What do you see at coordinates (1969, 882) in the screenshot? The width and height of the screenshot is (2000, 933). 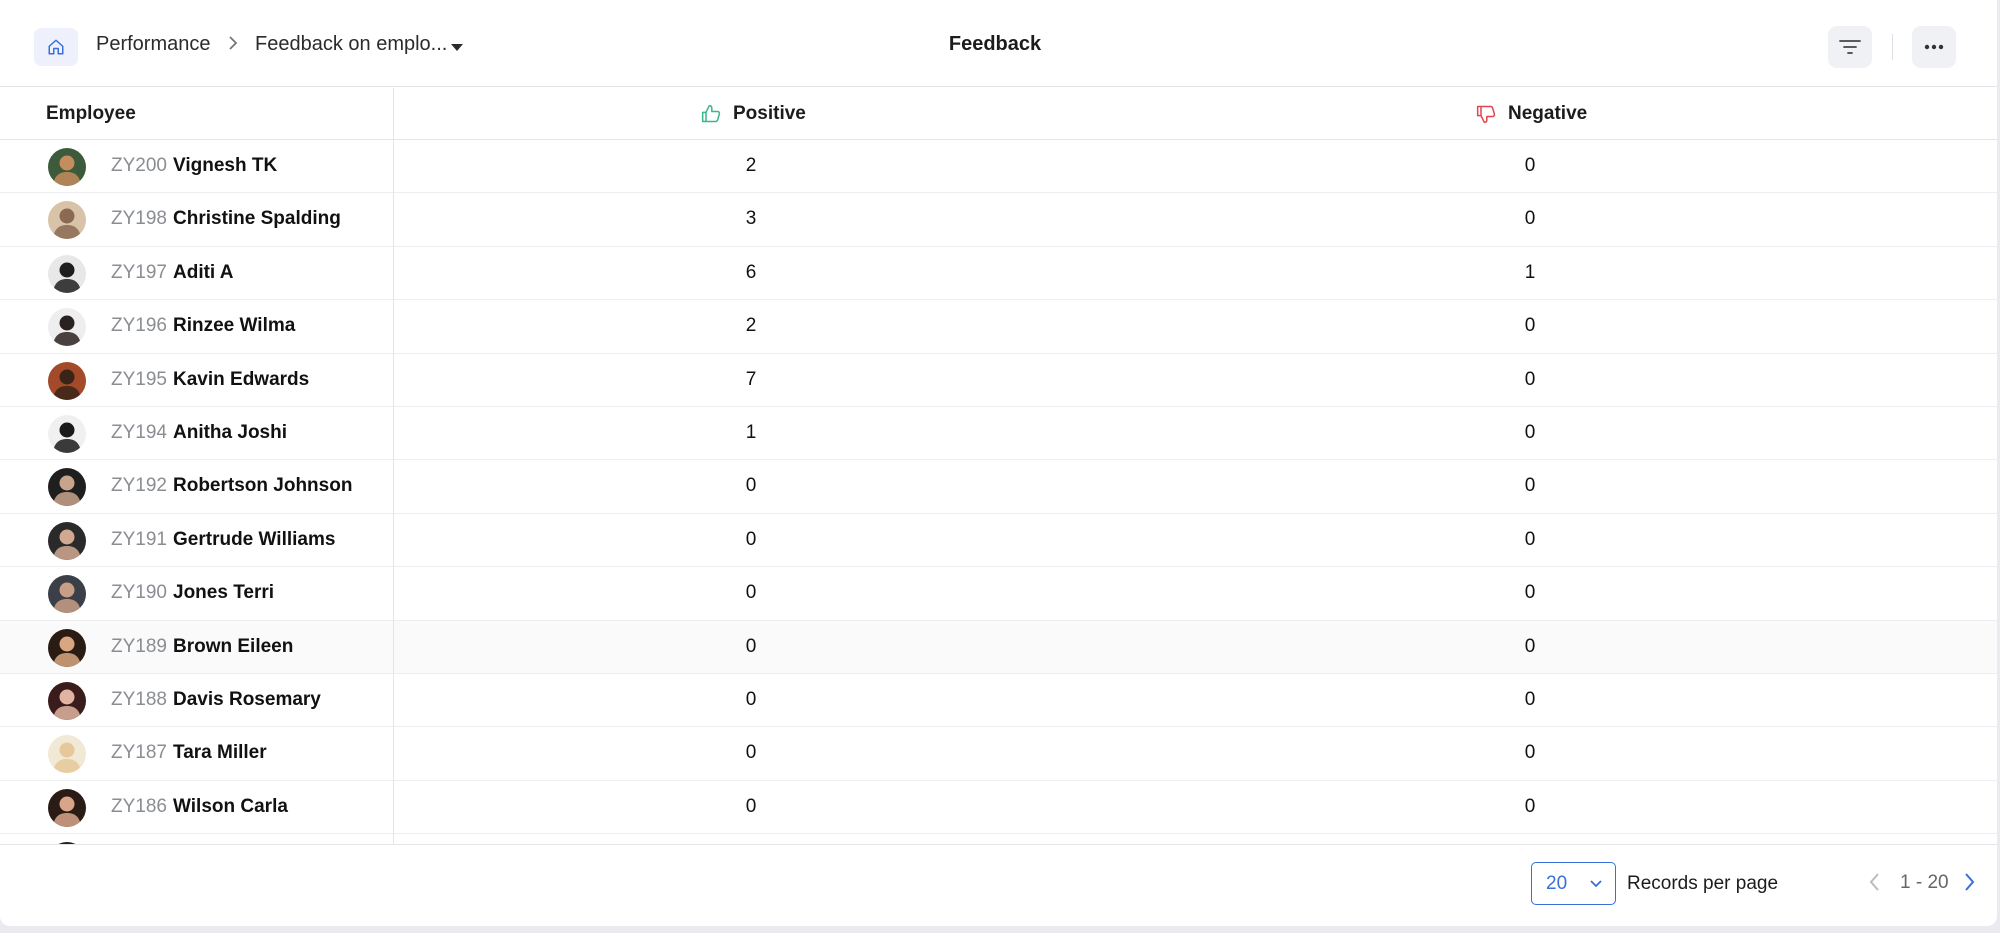 I see `next-page-icon` at bounding box center [1969, 882].